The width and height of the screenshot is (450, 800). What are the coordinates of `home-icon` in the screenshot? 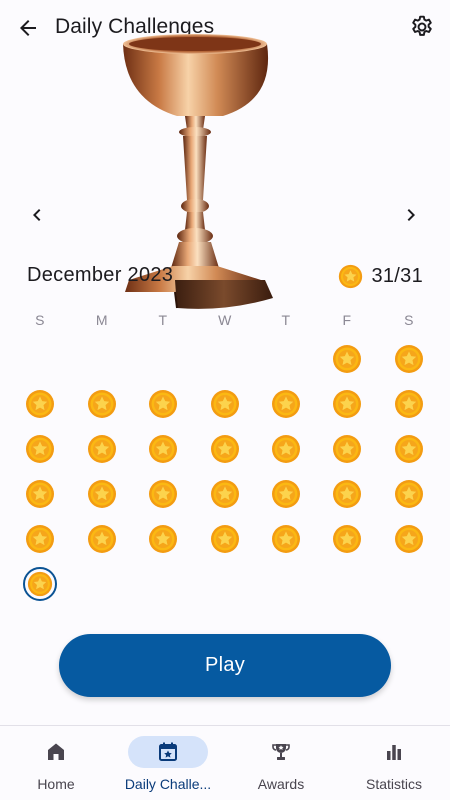 It's located at (56, 751).